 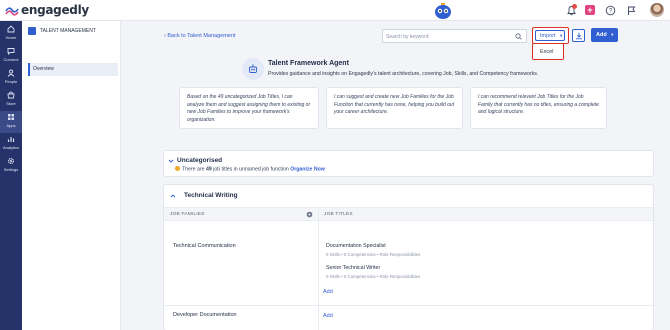 I want to click on summary-suffix: job titles in unnamed job function, so click(x=251, y=169).